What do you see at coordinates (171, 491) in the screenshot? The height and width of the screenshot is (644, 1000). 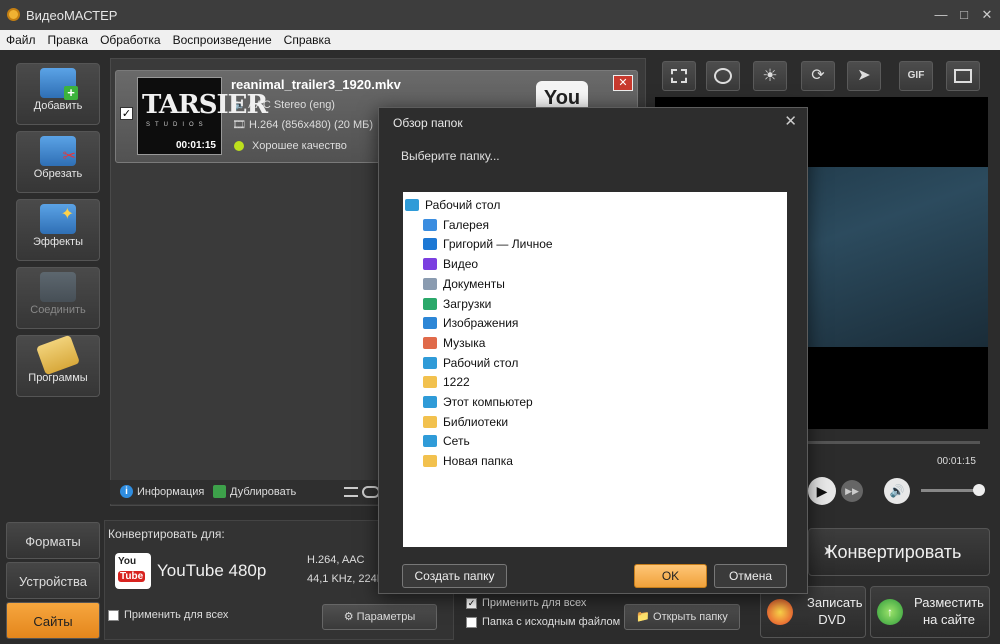 I see `info-label: Информация` at bounding box center [171, 491].